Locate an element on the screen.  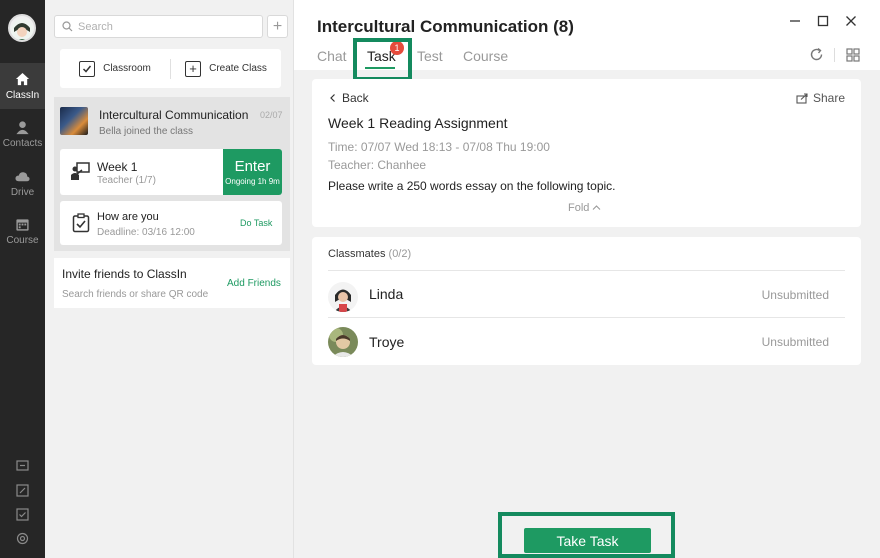
nav-item-classin: ClassIn is located at coordinates (22, 86).